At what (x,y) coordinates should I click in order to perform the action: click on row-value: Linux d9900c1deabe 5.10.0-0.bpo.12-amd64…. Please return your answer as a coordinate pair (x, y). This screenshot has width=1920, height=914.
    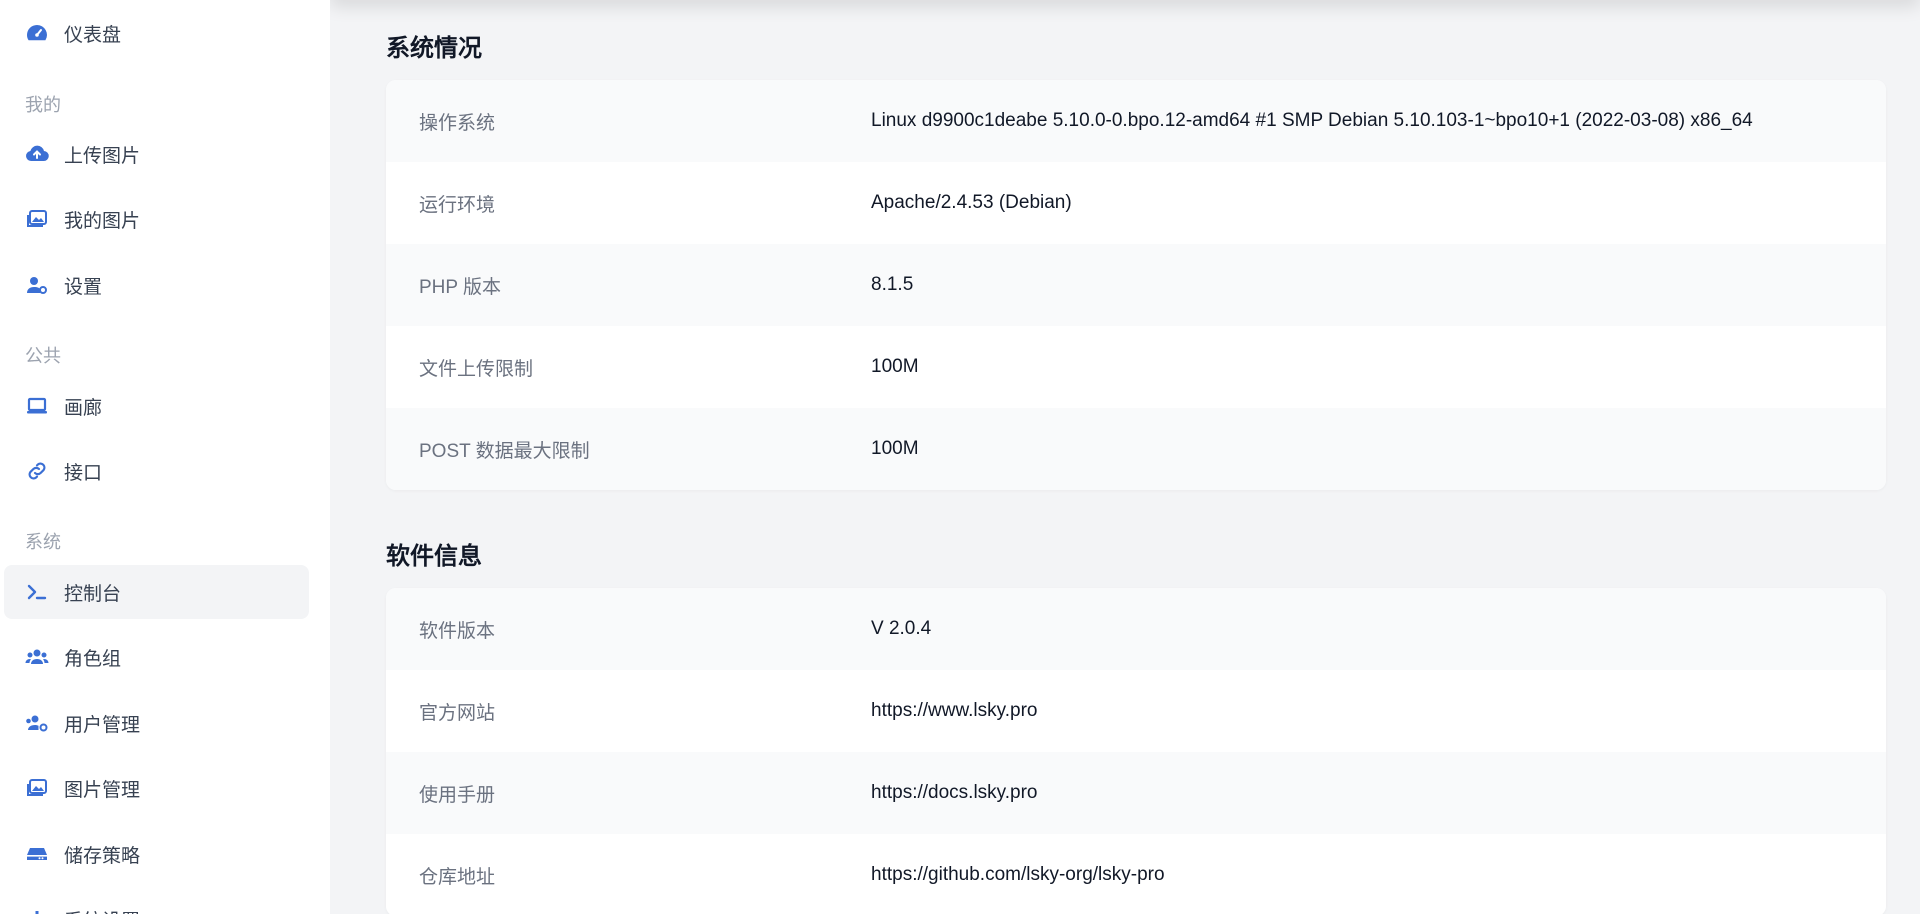
    Looking at the image, I should click on (1312, 120).